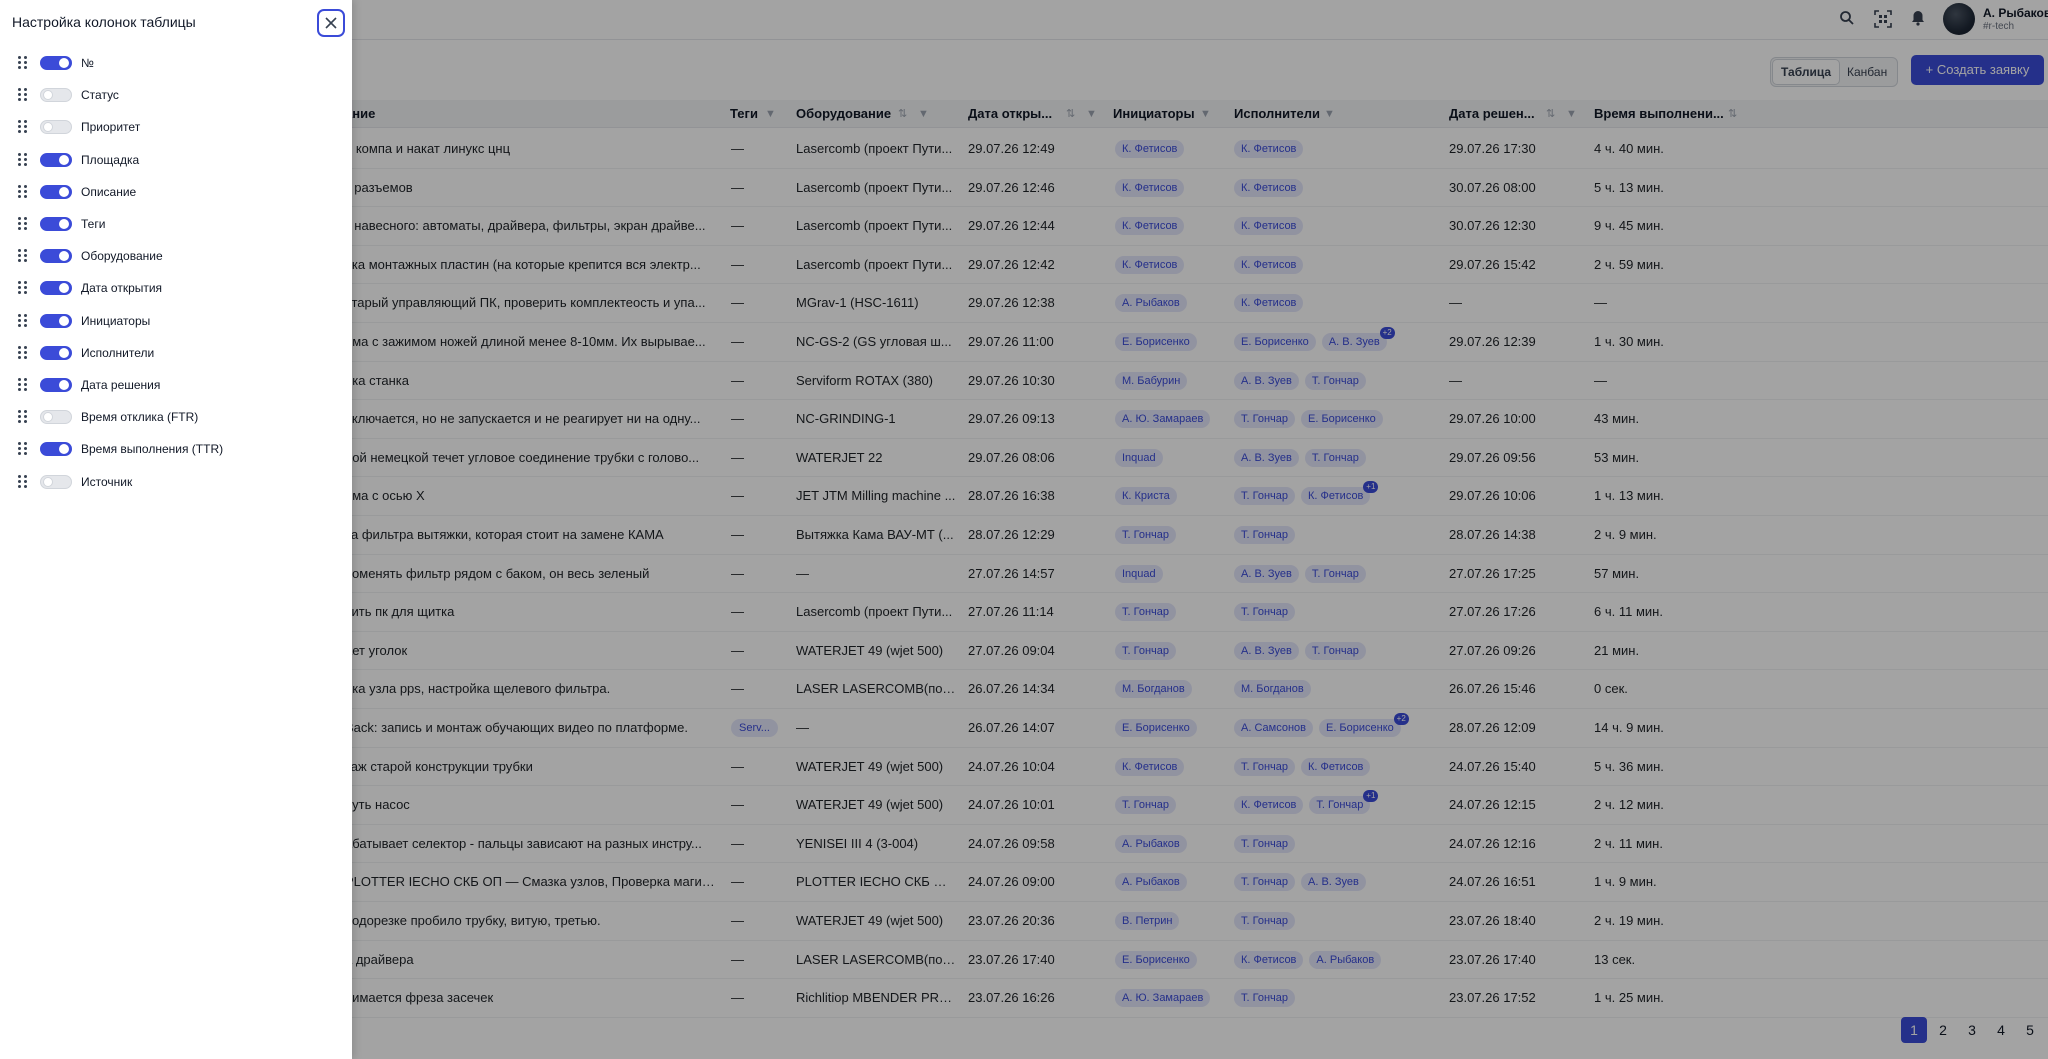 The height and width of the screenshot is (1059, 2048). I want to click on column-setting-label: Источник, so click(107, 481).